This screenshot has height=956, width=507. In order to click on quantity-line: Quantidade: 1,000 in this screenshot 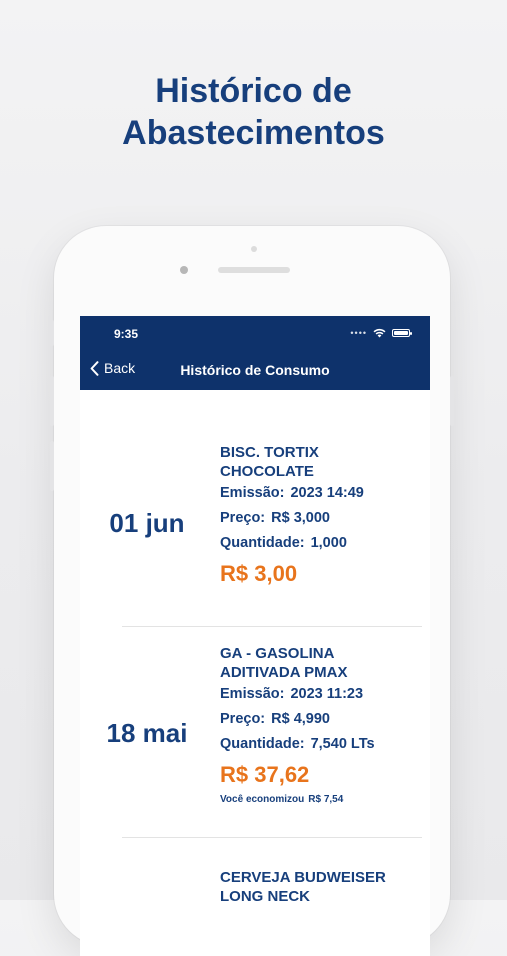, I will do `click(320, 543)`.